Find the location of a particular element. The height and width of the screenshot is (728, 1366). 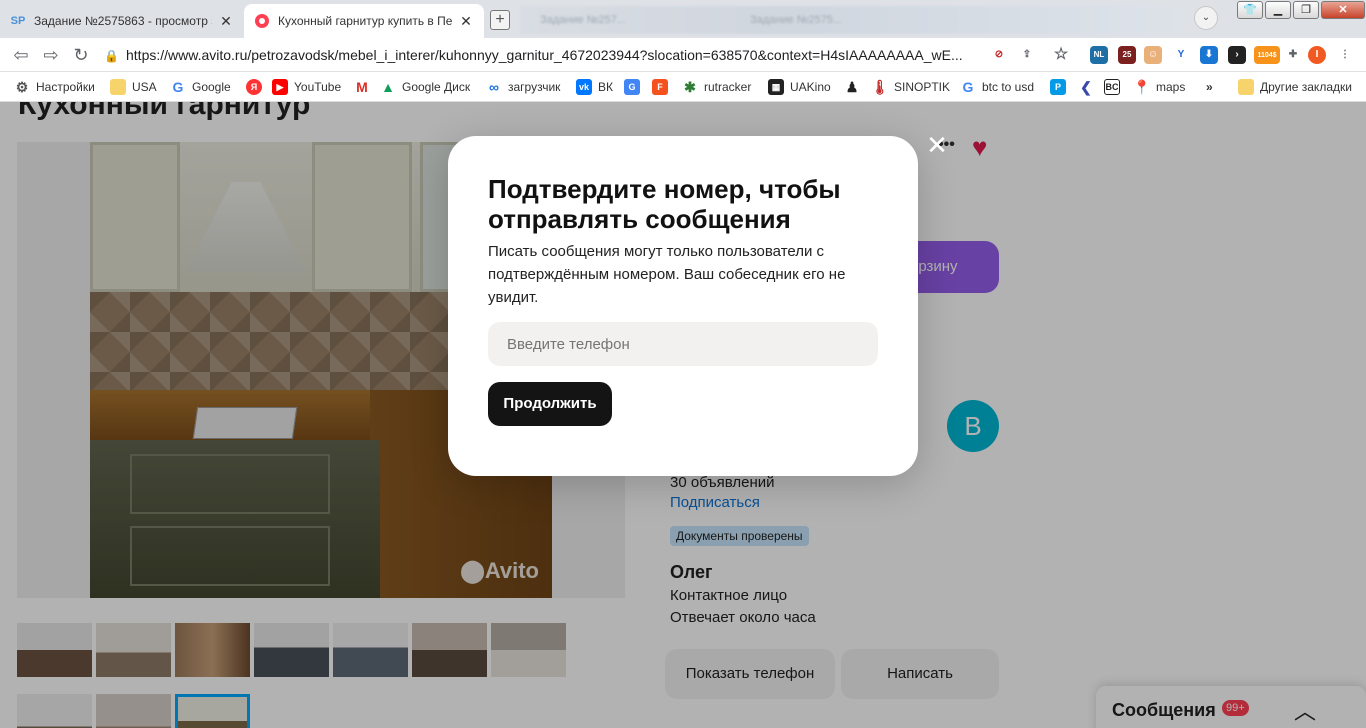

tab-title: Задание №2575863 - просмотр з is located at coordinates (123, 21).